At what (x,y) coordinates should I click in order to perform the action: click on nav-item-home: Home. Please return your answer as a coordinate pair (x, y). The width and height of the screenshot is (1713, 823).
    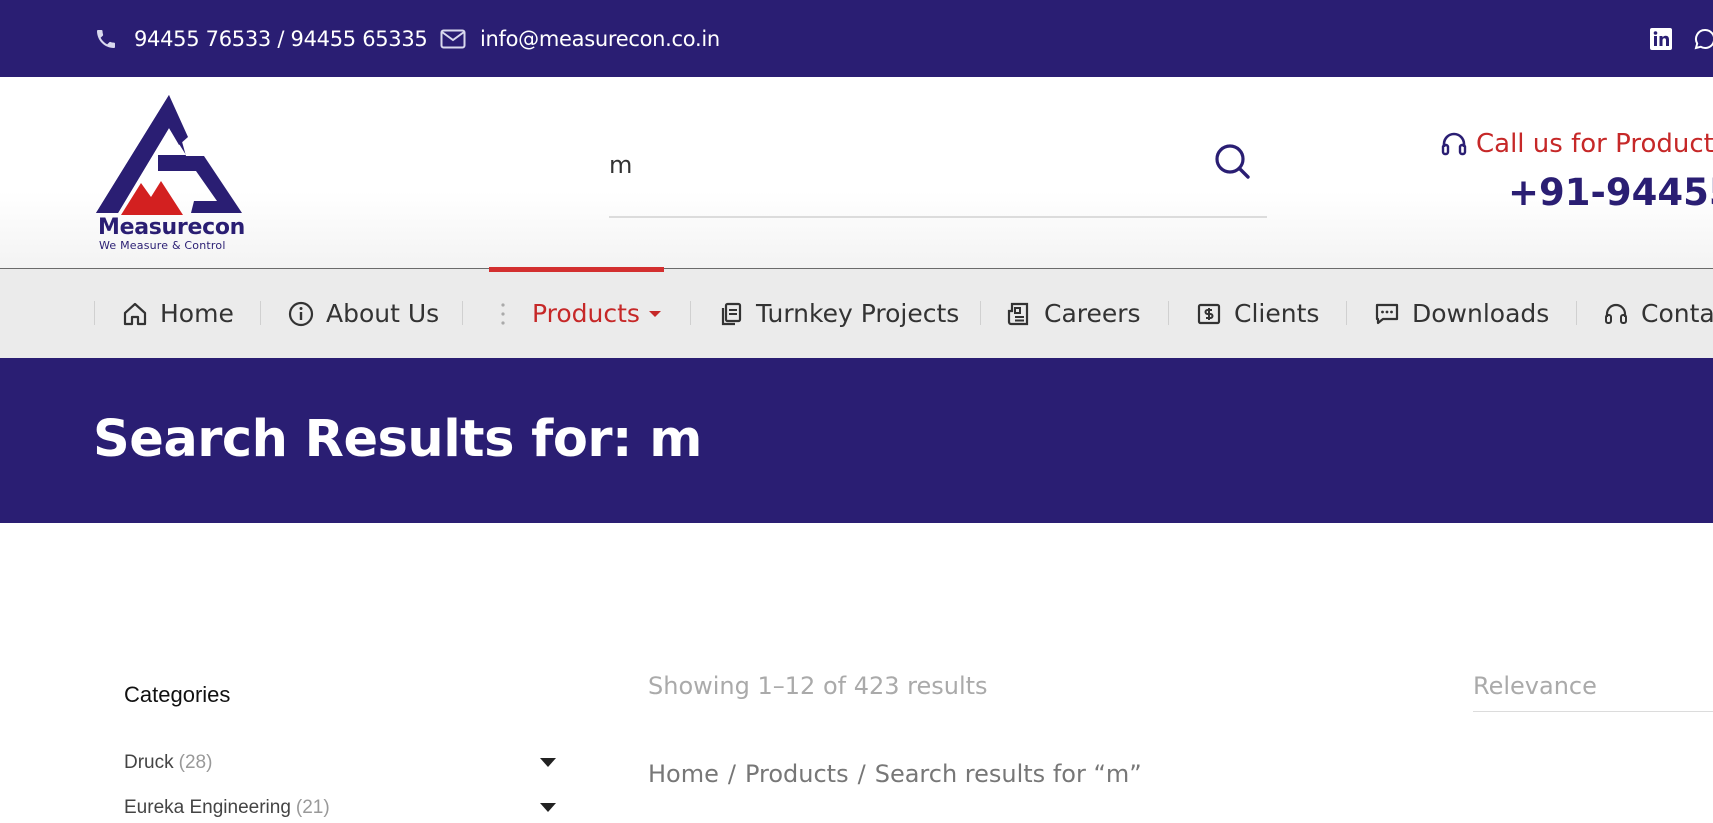
    Looking at the image, I should click on (178, 313).